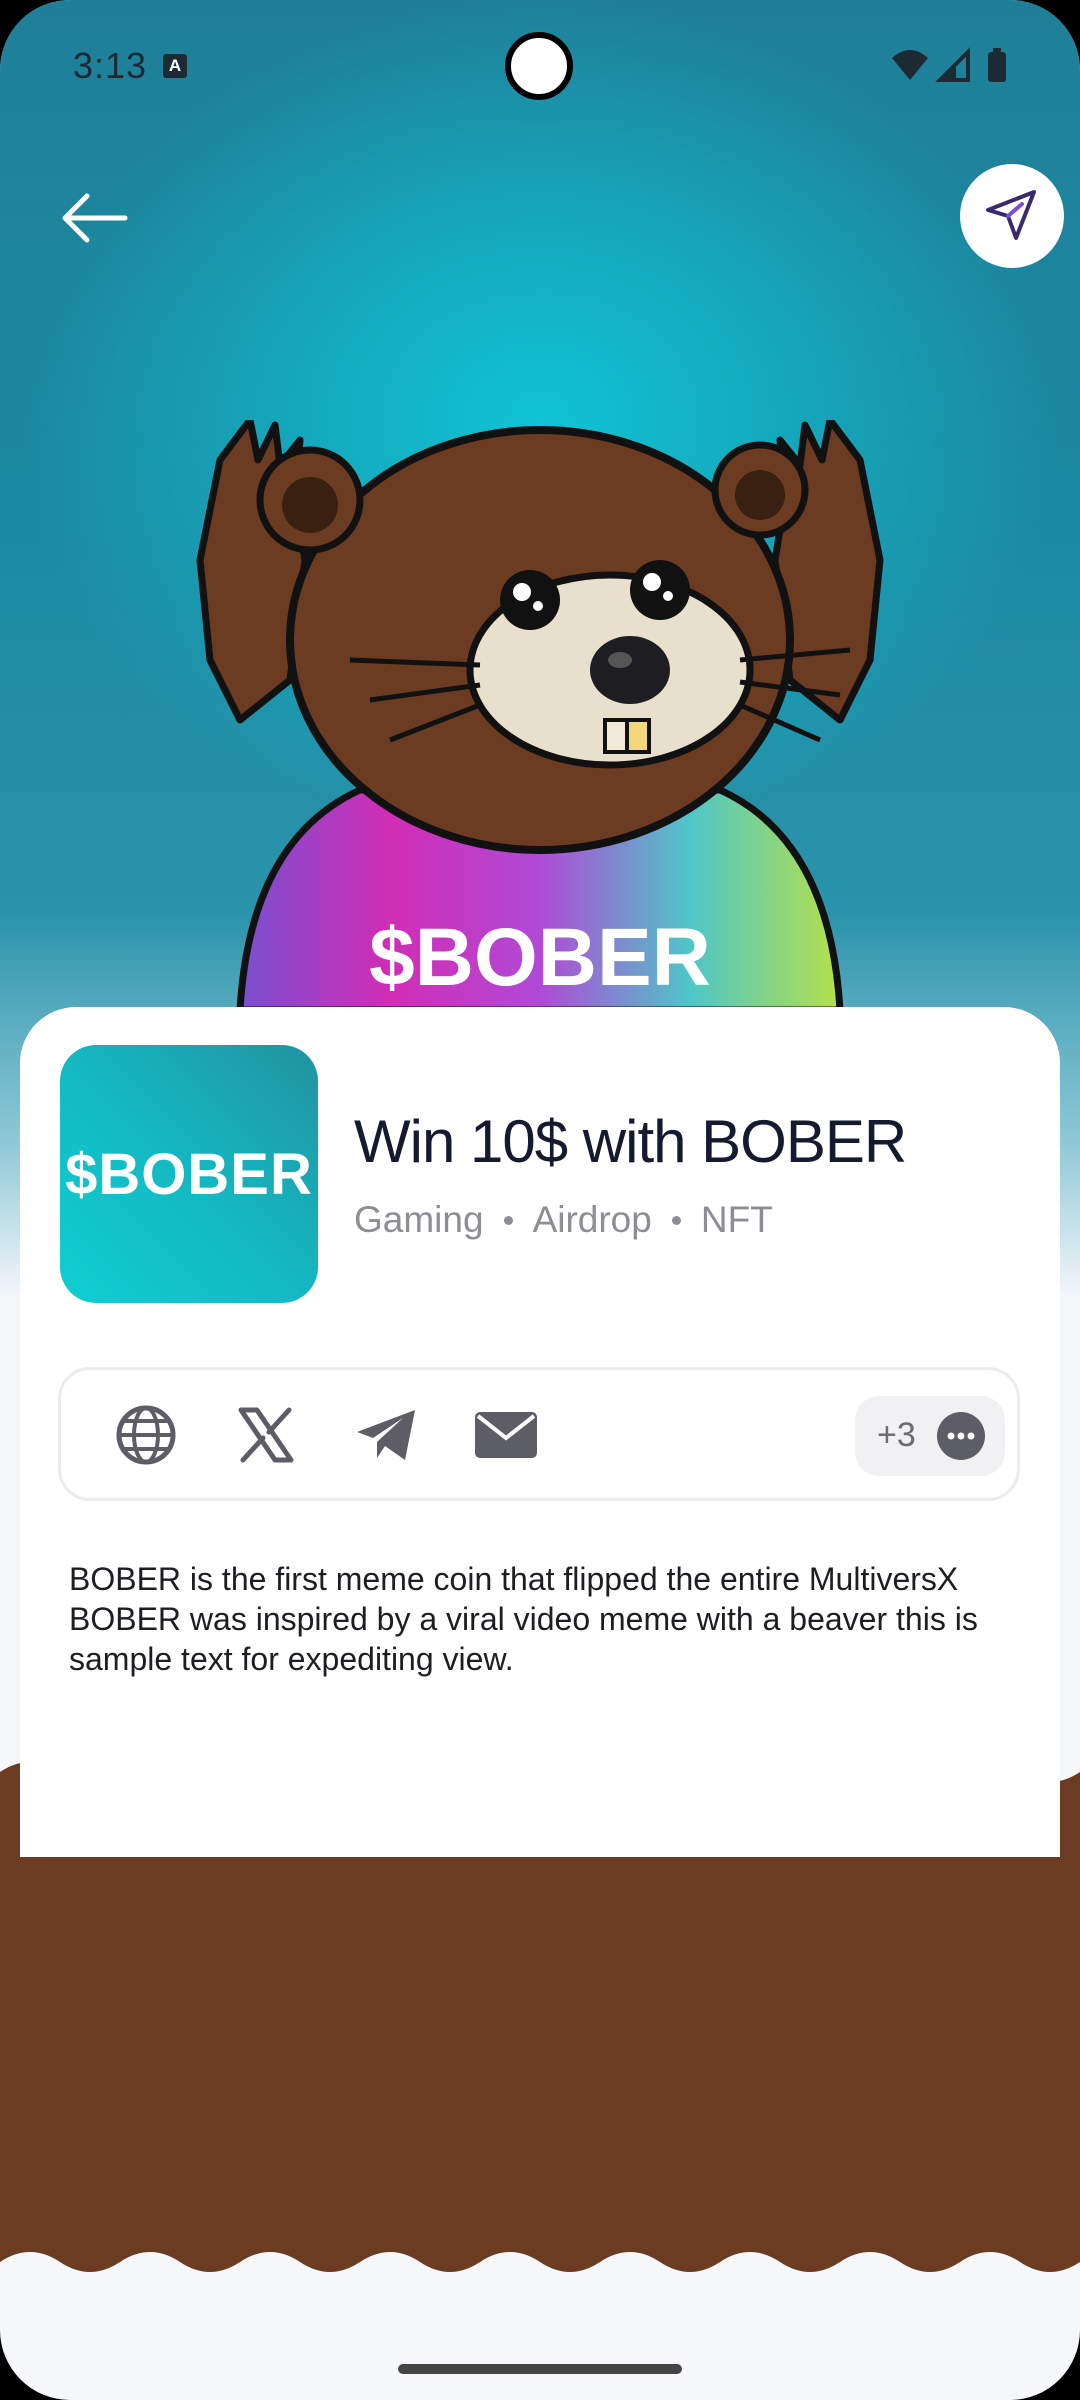 This screenshot has width=1080, height=2400. Describe the element at coordinates (736, 1219) in the screenshot. I see `tag-nft: NFT` at that location.